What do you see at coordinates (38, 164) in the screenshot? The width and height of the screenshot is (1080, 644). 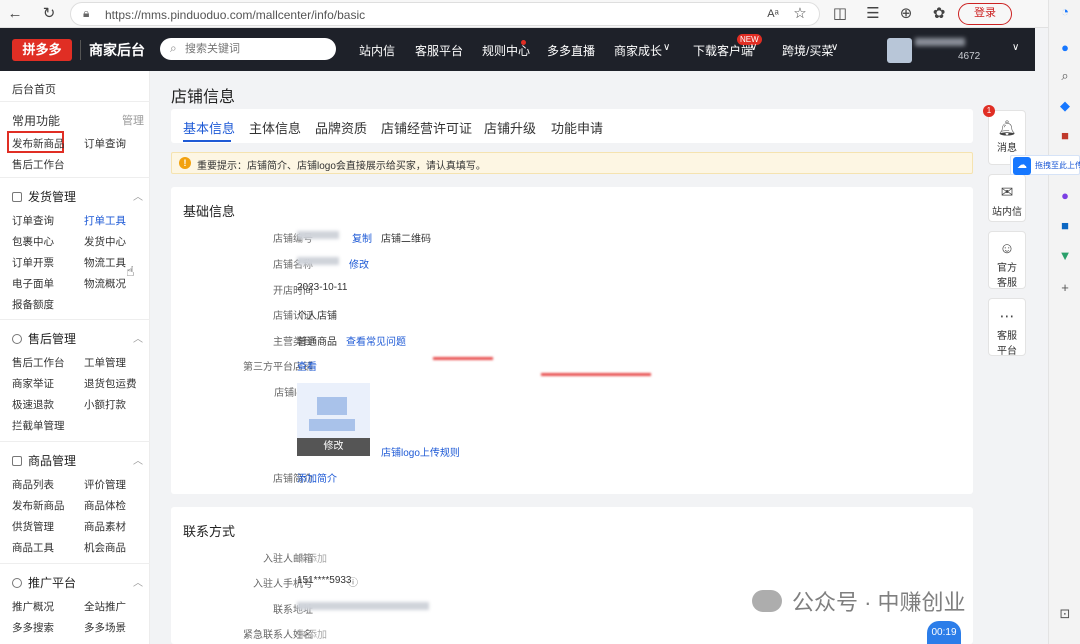 I see `sidebar-item-aftersale-desk: 售后工作台` at bounding box center [38, 164].